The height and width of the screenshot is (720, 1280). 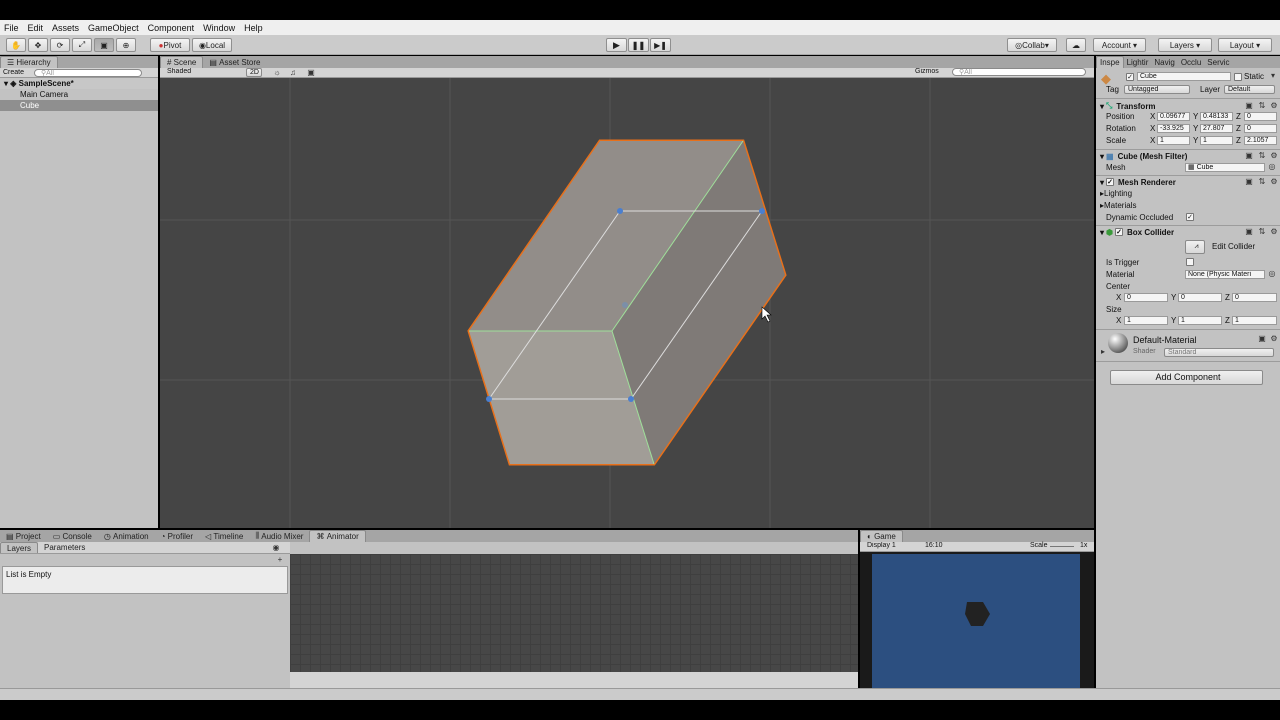 I want to click on position-z-field: 0, so click(x=1260, y=116).